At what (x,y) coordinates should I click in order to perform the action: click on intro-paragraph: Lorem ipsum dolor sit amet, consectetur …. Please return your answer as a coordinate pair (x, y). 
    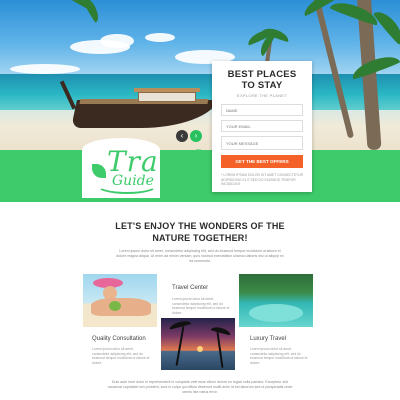
    Looking at the image, I should click on (200, 256).